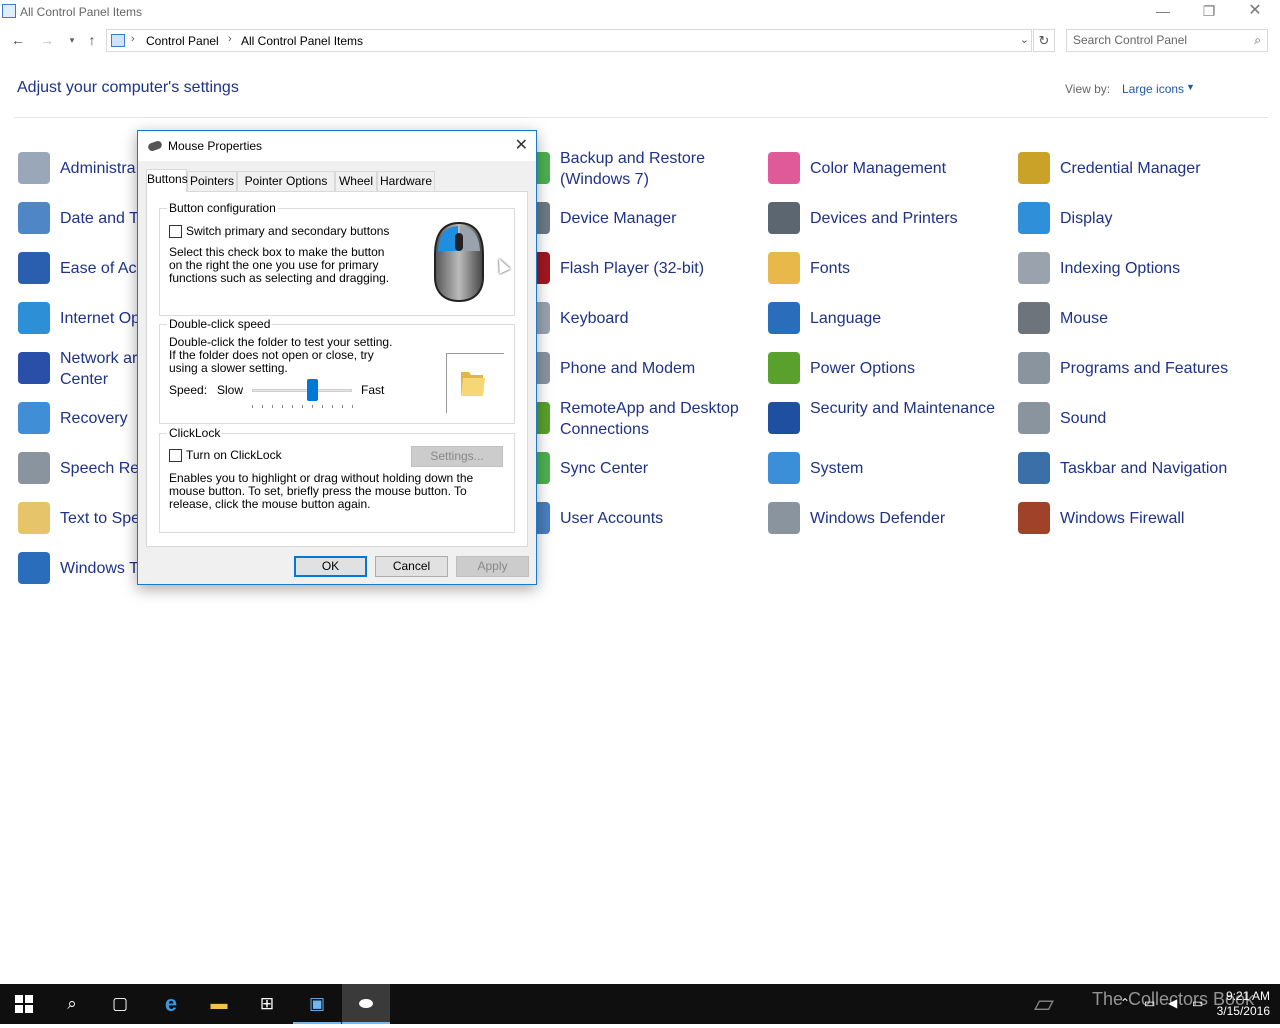  Describe the element at coordinates (638, 322) in the screenshot. I see `control-panel-item: Keyboard` at that location.